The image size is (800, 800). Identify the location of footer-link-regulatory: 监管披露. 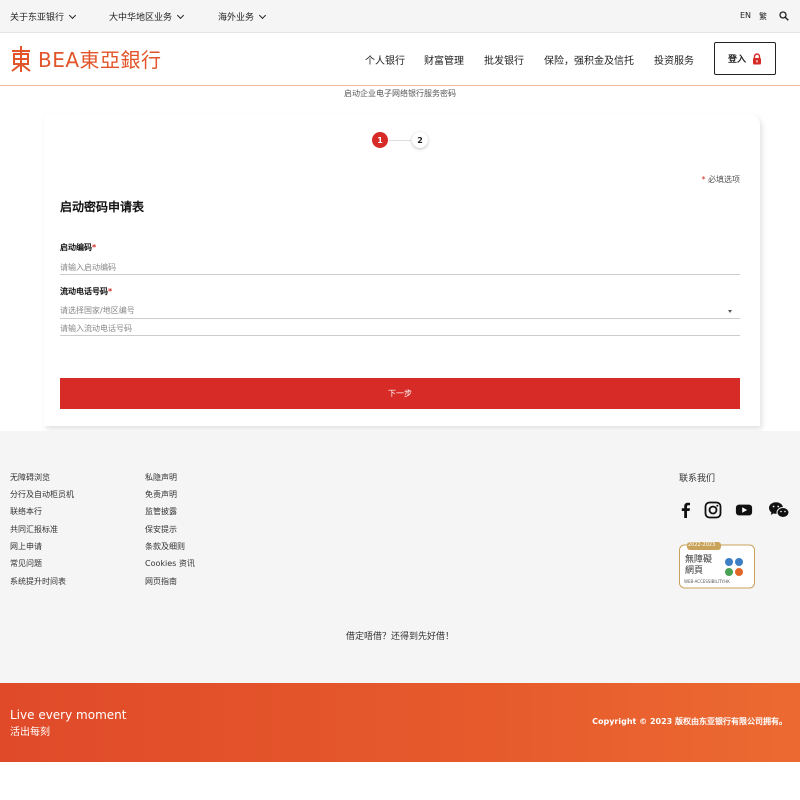
(161, 511).